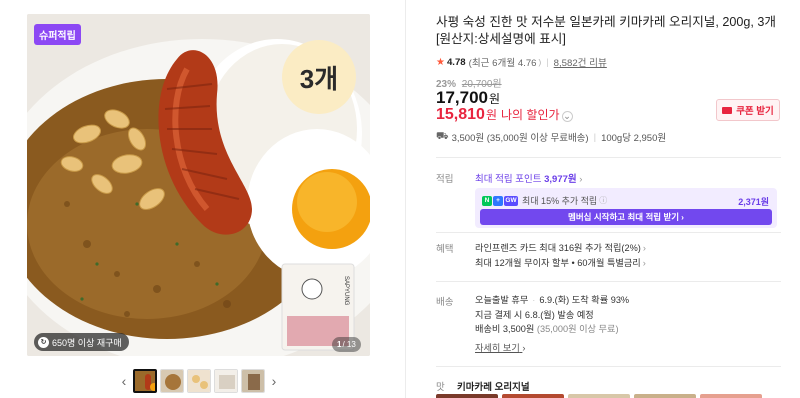  What do you see at coordinates (530, 115) in the screenshot?
I see `member-price-label: 나의 할인가` at bounding box center [530, 115].